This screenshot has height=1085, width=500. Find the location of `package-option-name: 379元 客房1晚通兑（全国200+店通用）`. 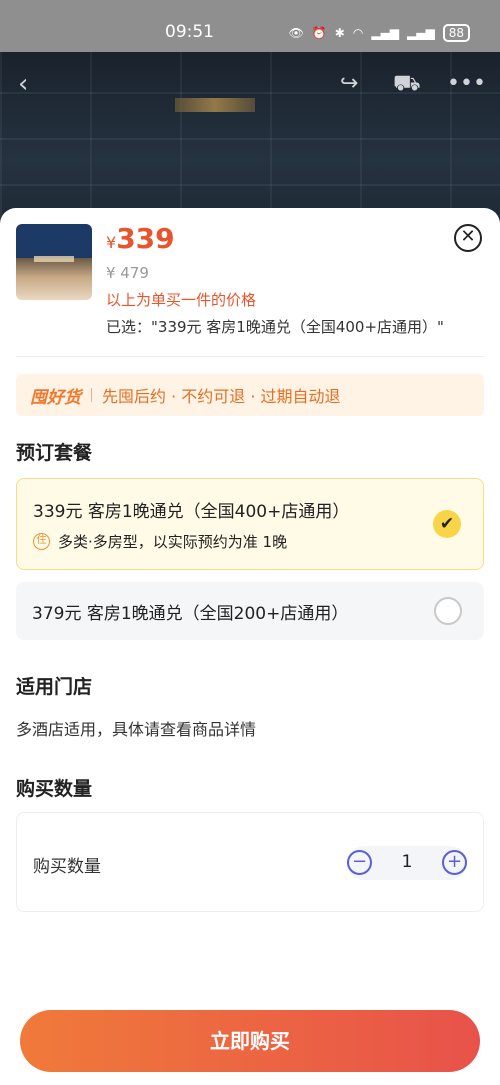

package-option-name: 379元 客房1晚通兑（全国200+店通用） is located at coordinates (190, 614).